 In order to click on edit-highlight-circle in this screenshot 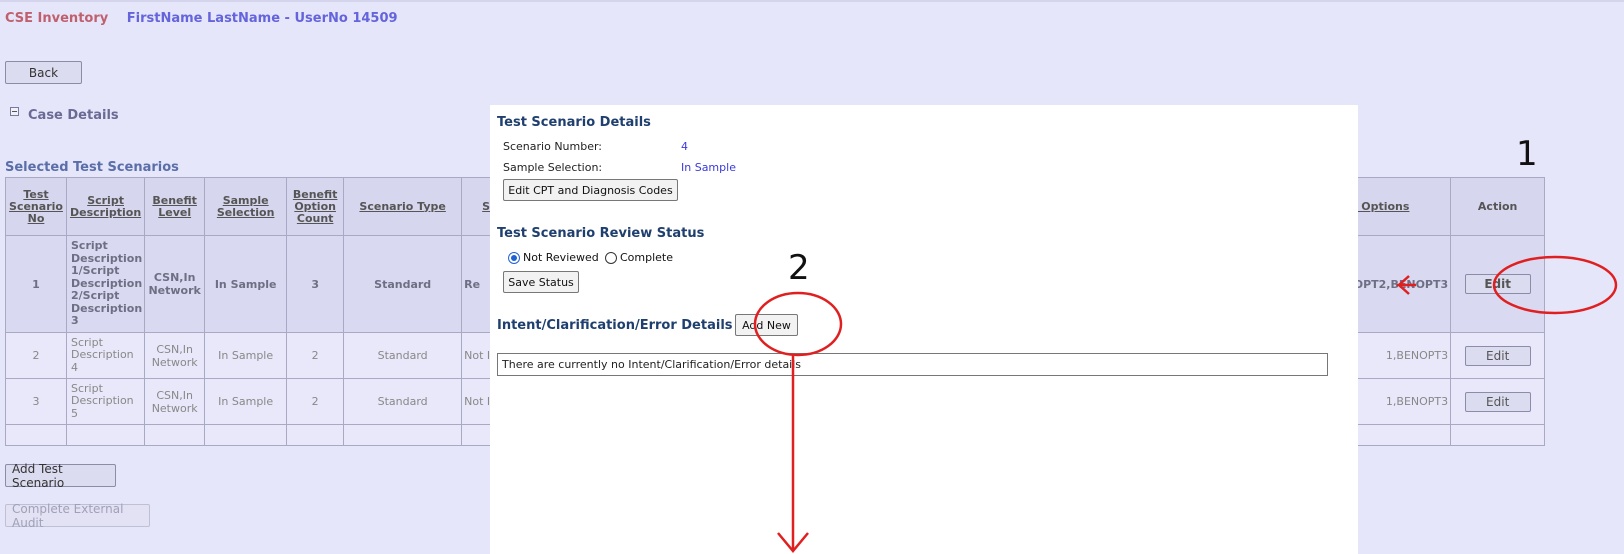, I will do `click(1555, 285)`.